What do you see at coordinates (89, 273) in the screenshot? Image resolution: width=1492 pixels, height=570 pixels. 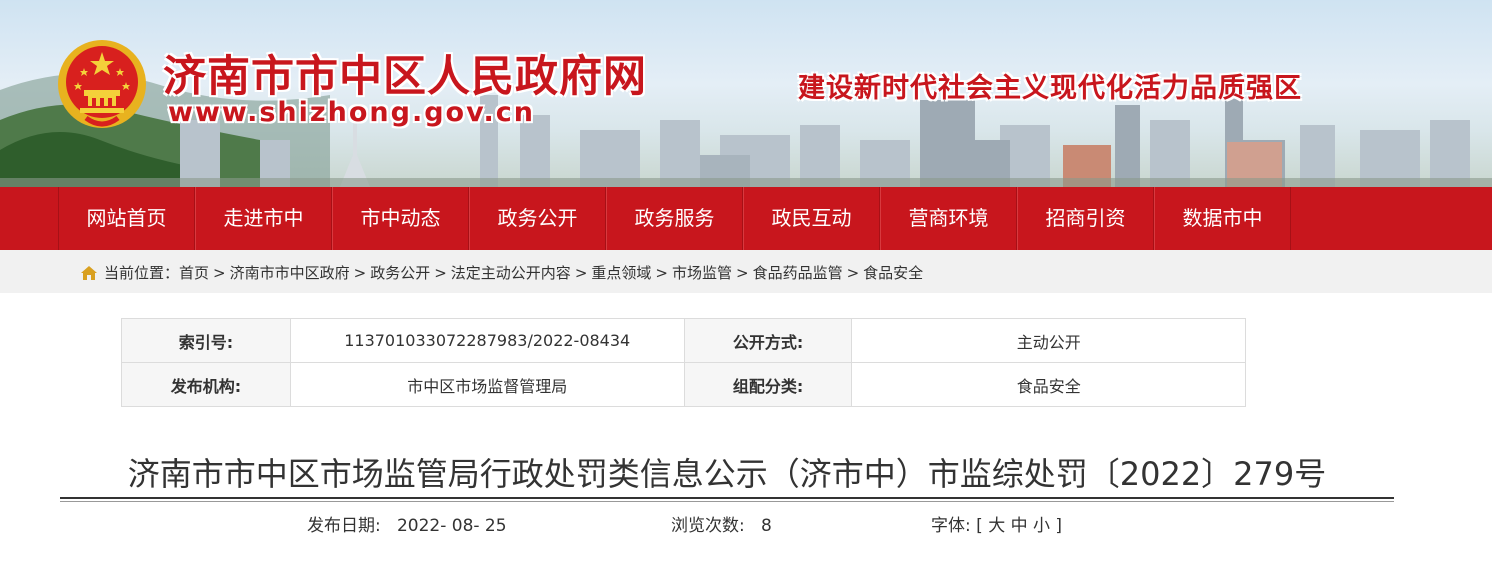 I see `home-icon` at bounding box center [89, 273].